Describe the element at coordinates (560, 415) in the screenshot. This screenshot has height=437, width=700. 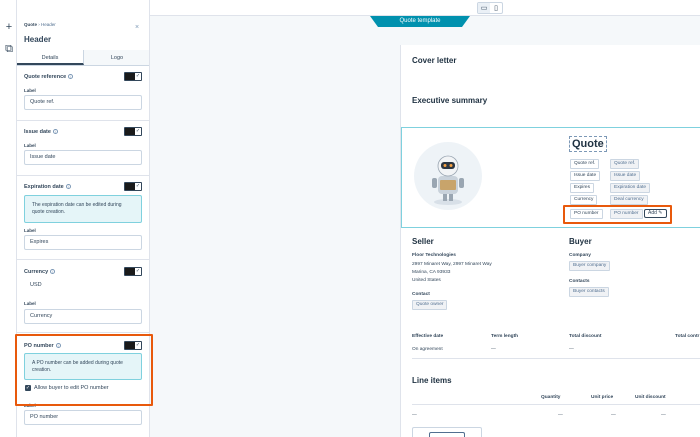
I see `line-item-quantity-dash: —` at that location.